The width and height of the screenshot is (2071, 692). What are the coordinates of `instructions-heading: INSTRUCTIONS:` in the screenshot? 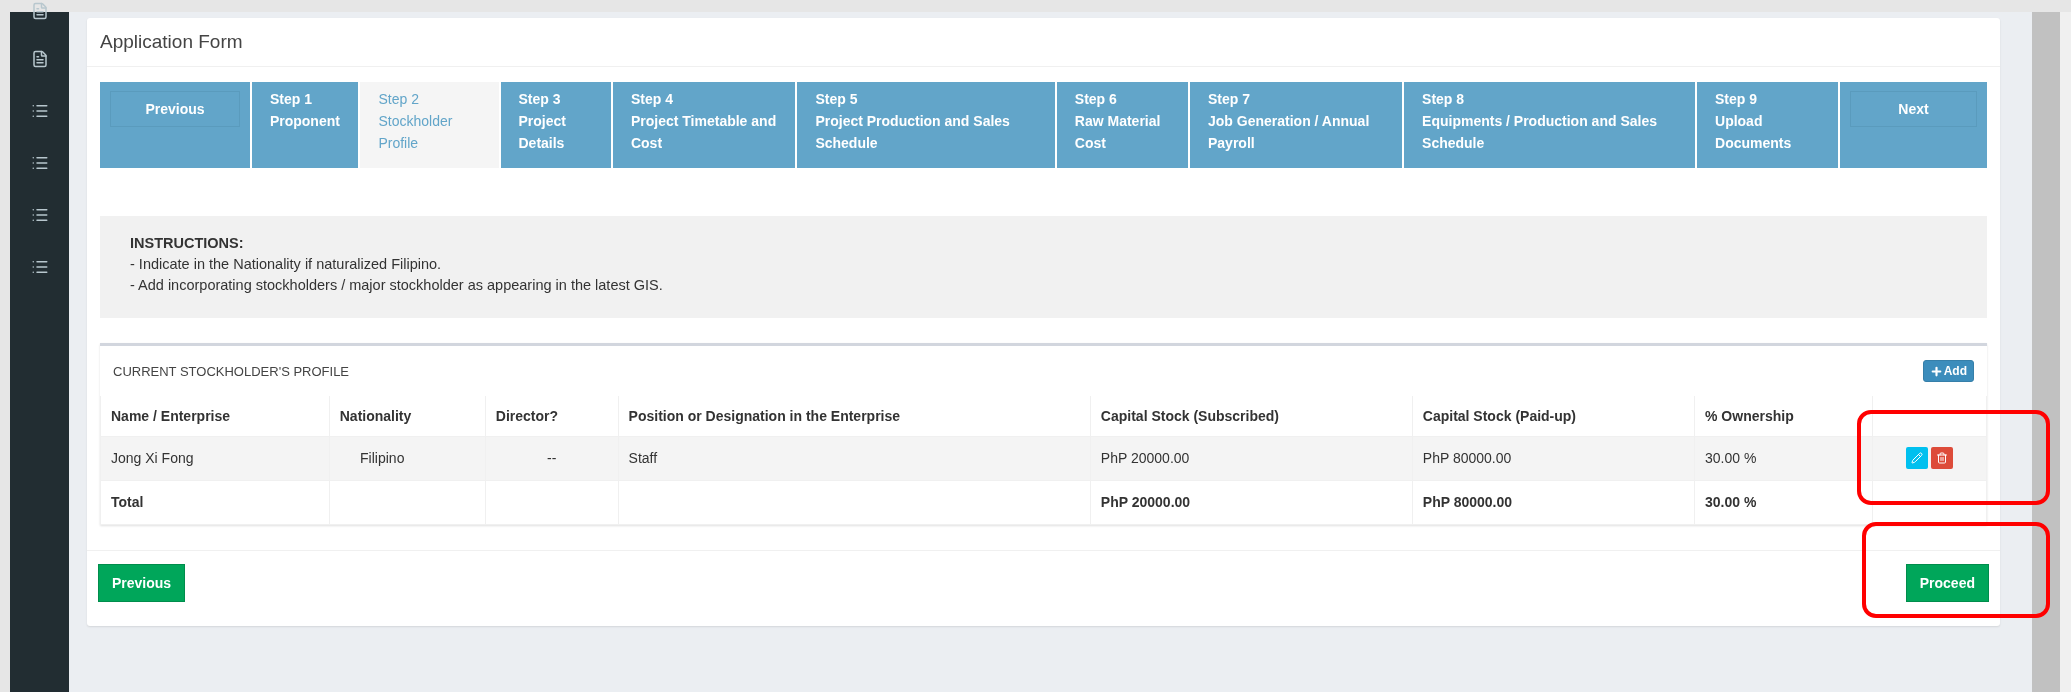 It's located at (187, 243).